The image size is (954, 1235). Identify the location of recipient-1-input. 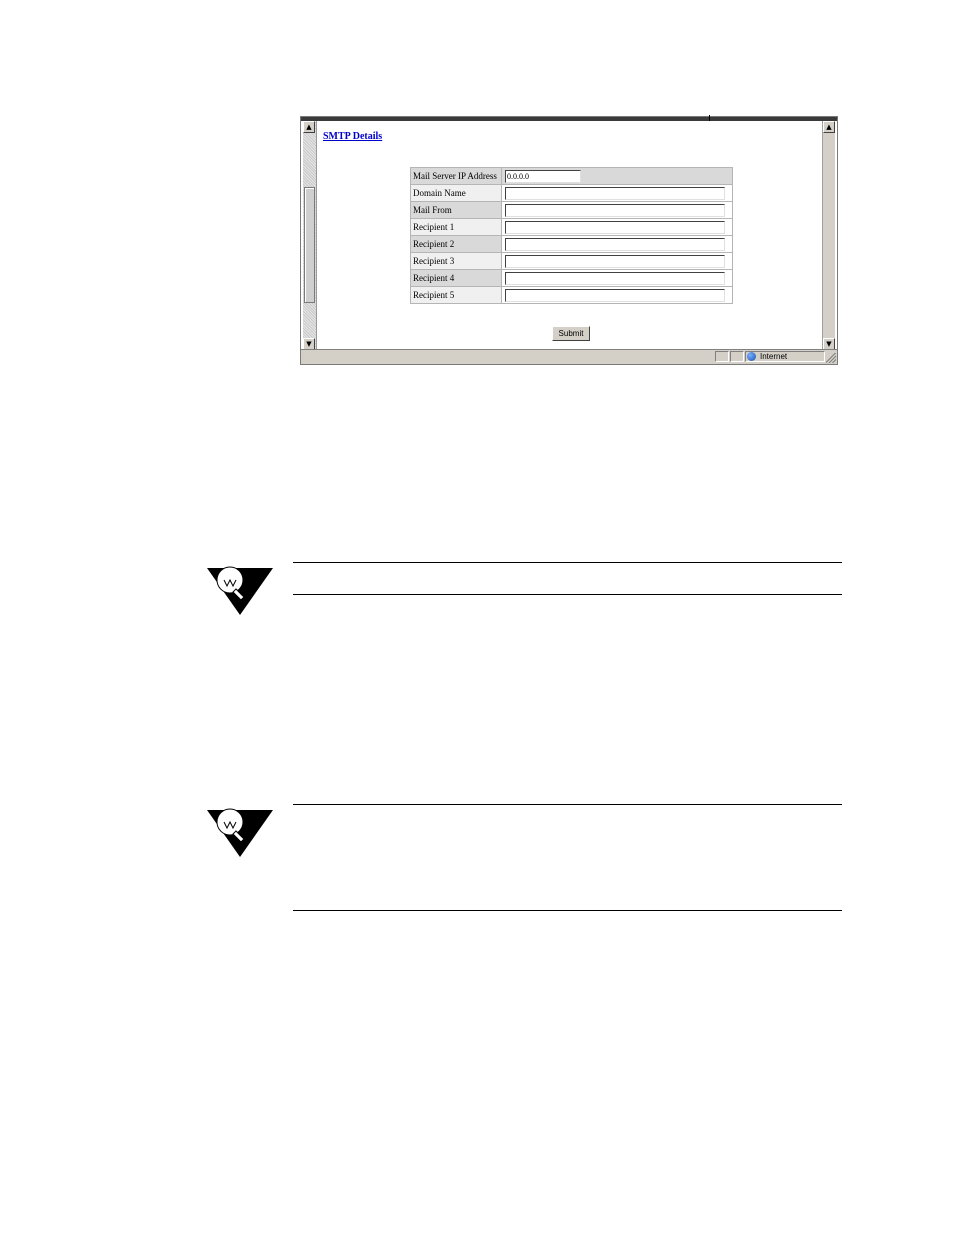
(615, 227).